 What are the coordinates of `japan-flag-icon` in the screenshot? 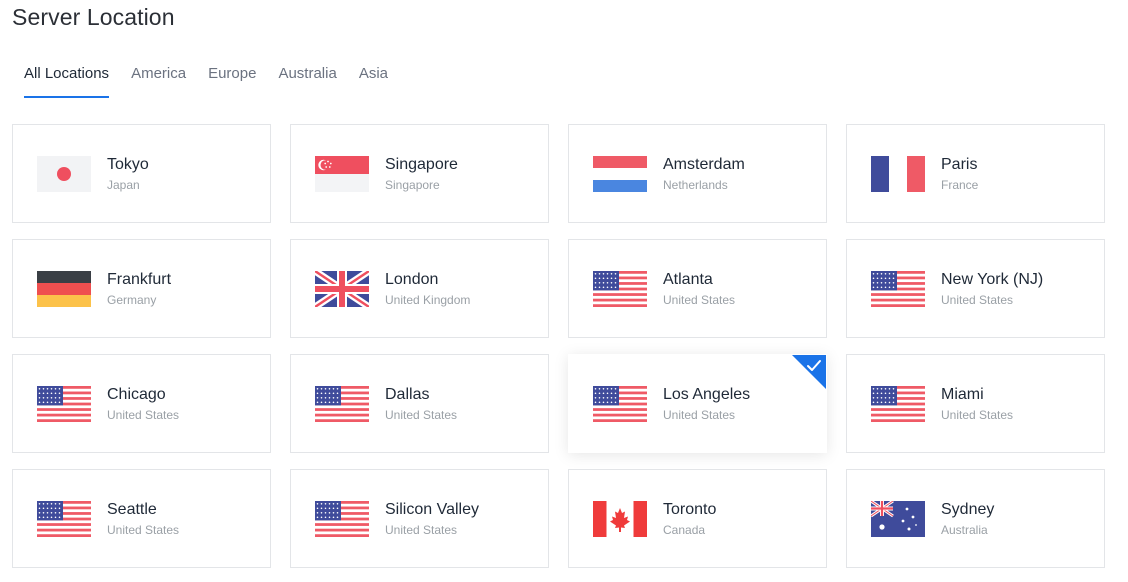 It's located at (64, 173).